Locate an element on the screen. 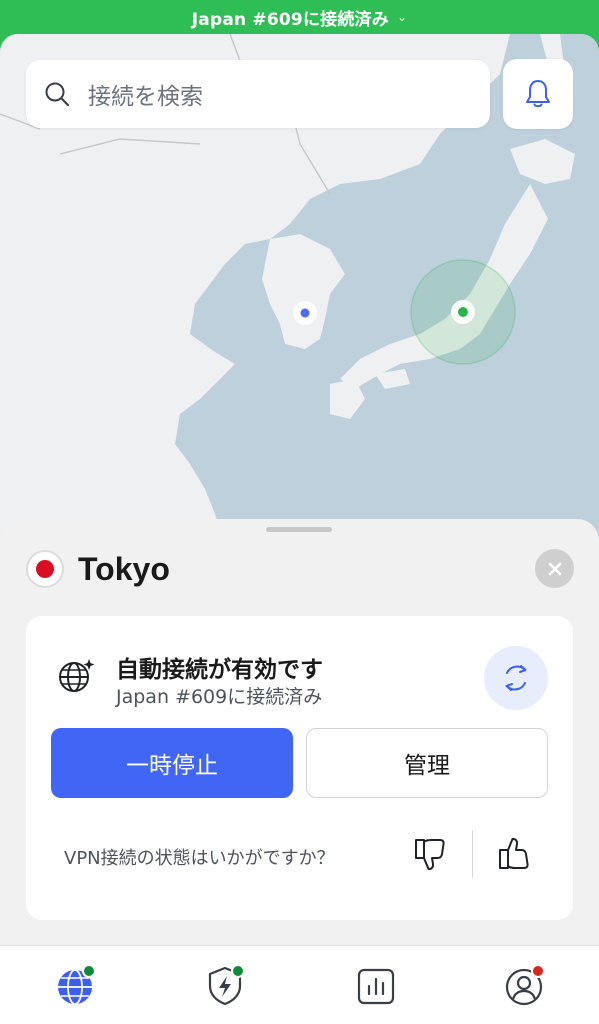  connection-status-bar: Japan #609に接続済み ⌄ is located at coordinates (299, 17).